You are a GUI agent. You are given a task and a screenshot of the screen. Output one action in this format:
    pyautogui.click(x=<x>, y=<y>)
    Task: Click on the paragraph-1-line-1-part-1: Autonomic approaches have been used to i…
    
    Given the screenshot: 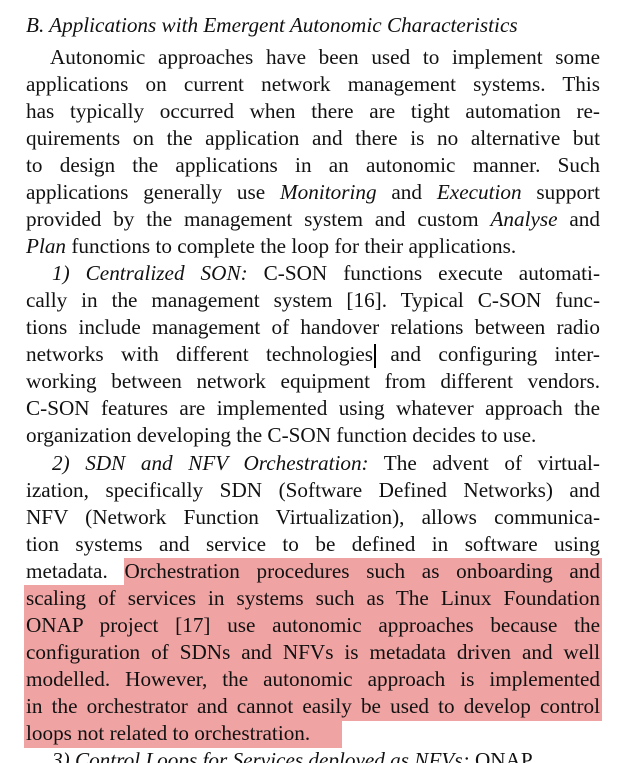 What is the action you would take?
    pyautogui.click(x=325, y=57)
    